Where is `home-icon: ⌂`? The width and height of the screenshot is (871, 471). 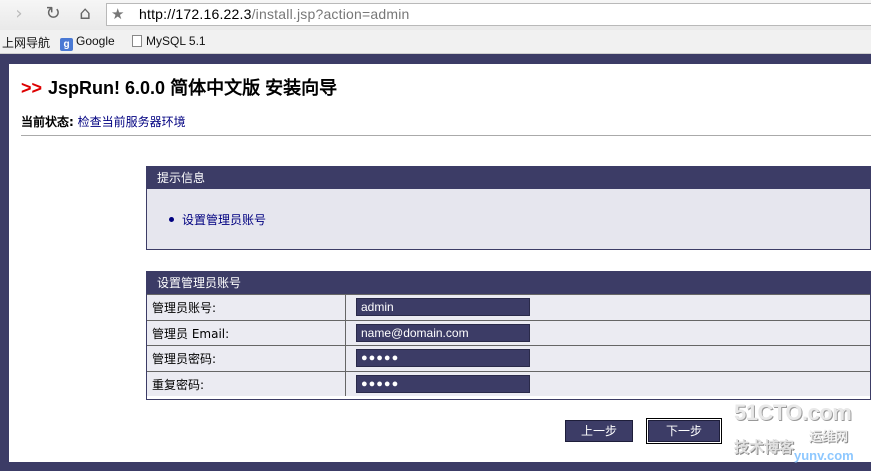 home-icon: ⌂ is located at coordinates (85, 14).